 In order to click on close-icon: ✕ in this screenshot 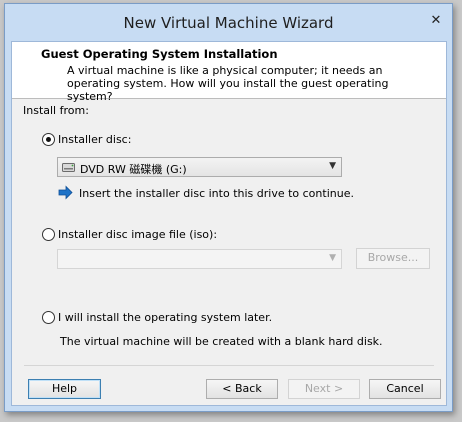, I will do `click(436, 20)`.